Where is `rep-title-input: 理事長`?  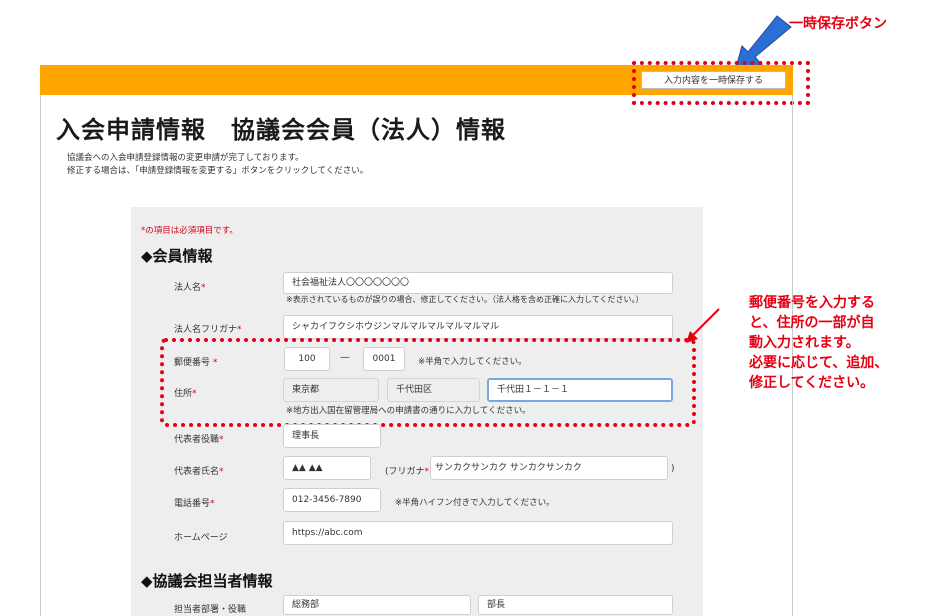
rep-title-input: 理事長 is located at coordinates (332, 436).